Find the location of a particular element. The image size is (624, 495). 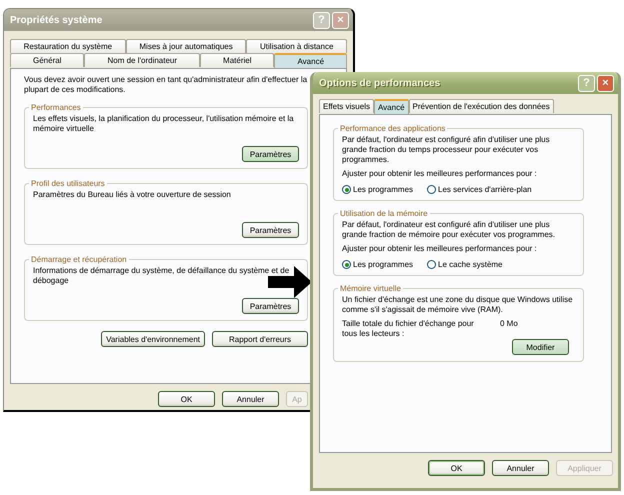

intro-text: Vous devez avoir ouvert une session en tant qu'administrateur afin d'effectuer la plupart de ces modifications. is located at coordinates (166, 85).